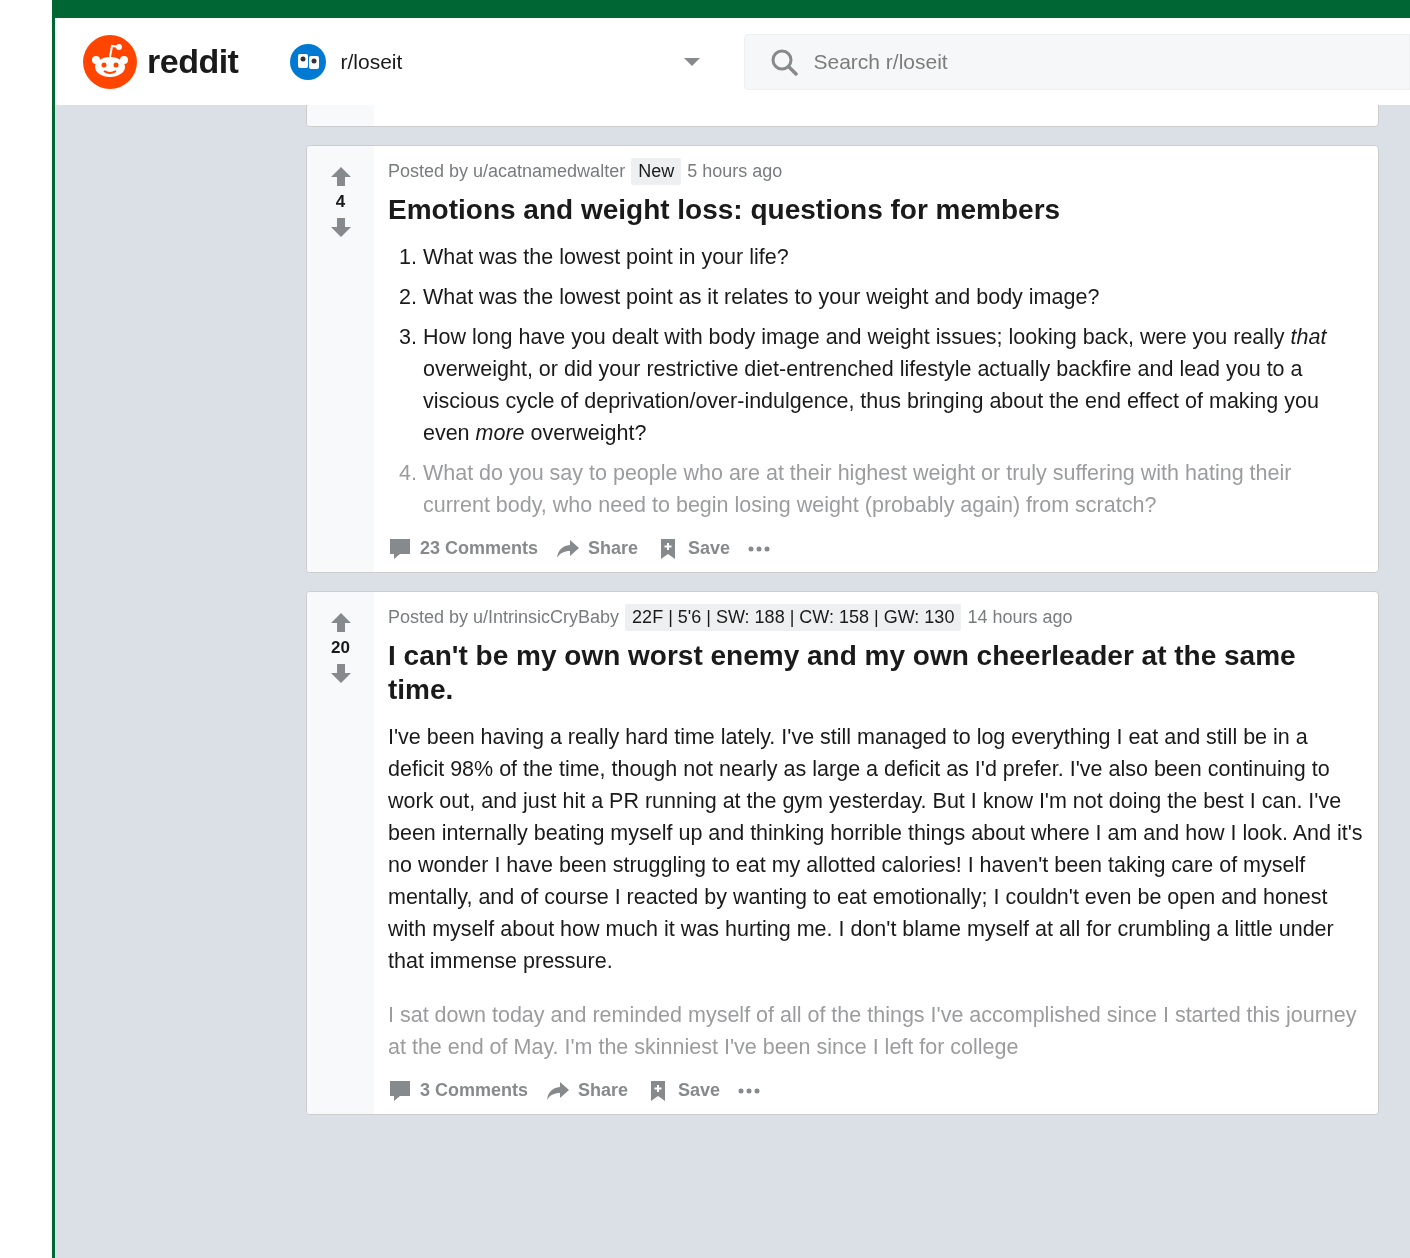 This screenshot has width=1410, height=1258. I want to click on caret-icon, so click(692, 61).